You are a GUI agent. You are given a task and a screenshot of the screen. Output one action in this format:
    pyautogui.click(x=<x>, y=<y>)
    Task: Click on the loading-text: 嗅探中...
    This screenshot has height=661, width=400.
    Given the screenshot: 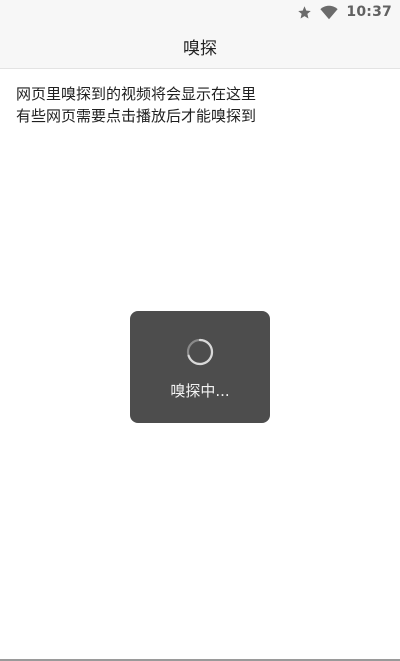 What is the action you would take?
    pyautogui.click(x=200, y=391)
    